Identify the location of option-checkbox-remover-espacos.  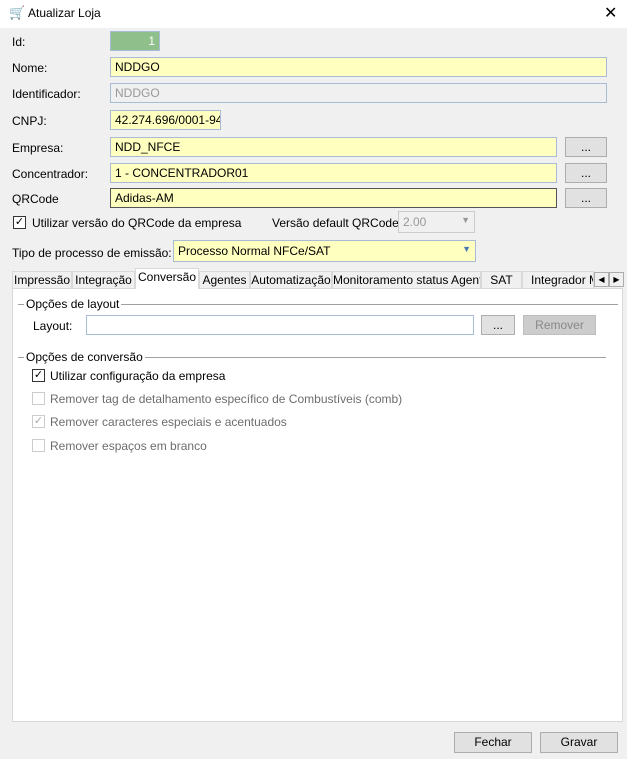
(38, 445).